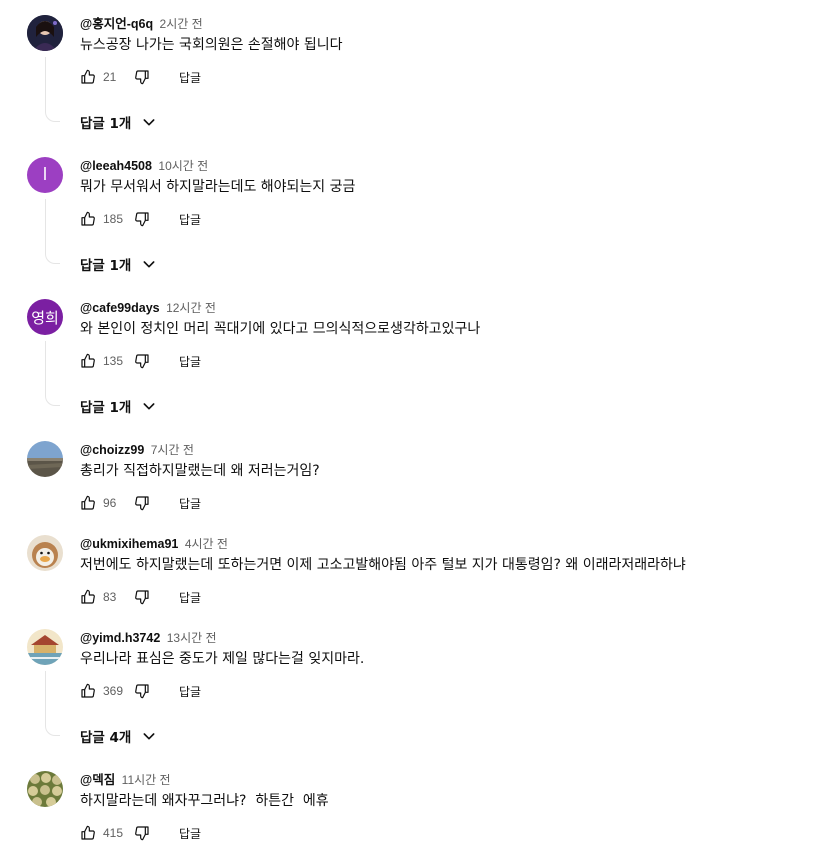 The image size is (839, 845). What do you see at coordinates (211, 45) in the screenshot?
I see `comment-text: 뉴스공장 나가는 국회의원은 손절해야 됩니다` at bounding box center [211, 45].